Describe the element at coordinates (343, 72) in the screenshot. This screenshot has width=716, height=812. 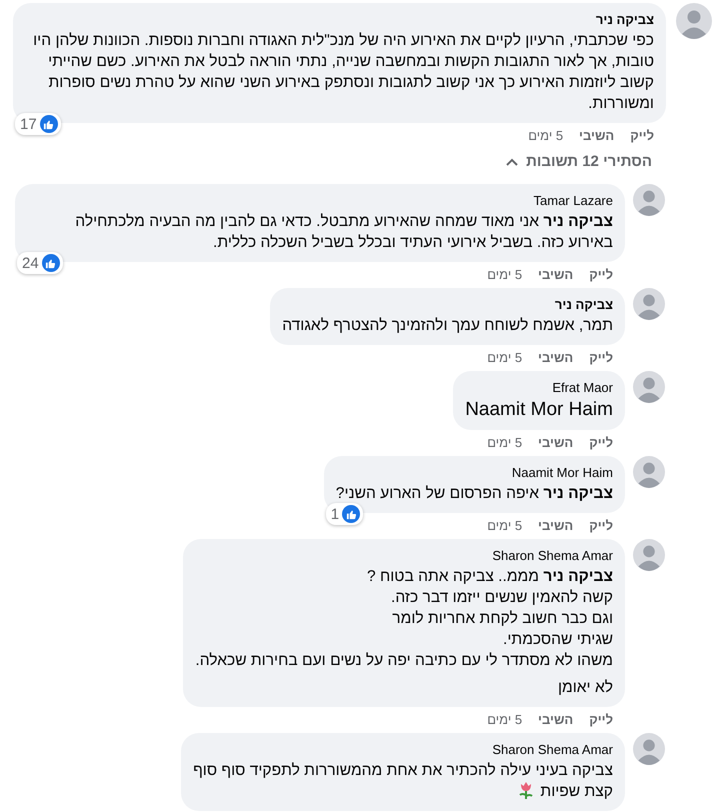
I see `comment-text: כפי שכתבתי, הרעיון לקיים את האירוע היה של מנכ"לית האגודה וחברות נוספות. הכוונות שלהן היו טובות, אך לאור התגובות הקשות ובמחשבה שנייה, נתתי הוראה לבטל את האירוע. כשם שהייתי קשוב ליוזמות האירוע כך אני קשוב לתגובות ונסתפק באירוע השני שהוא על טהרת נשים סופרות ומשוררות.` at that location.